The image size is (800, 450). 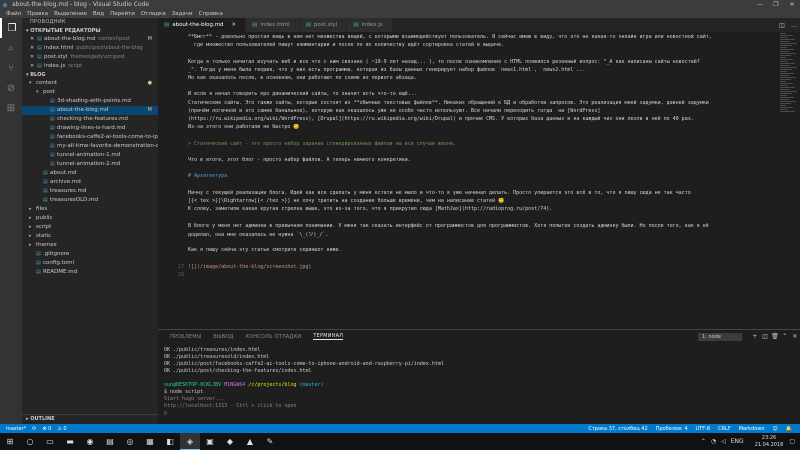 What do you see at coordinates (370, 25) in the screenshot?
I see `editor-tab: ▤ index.js` at bounding box center [370, 25].